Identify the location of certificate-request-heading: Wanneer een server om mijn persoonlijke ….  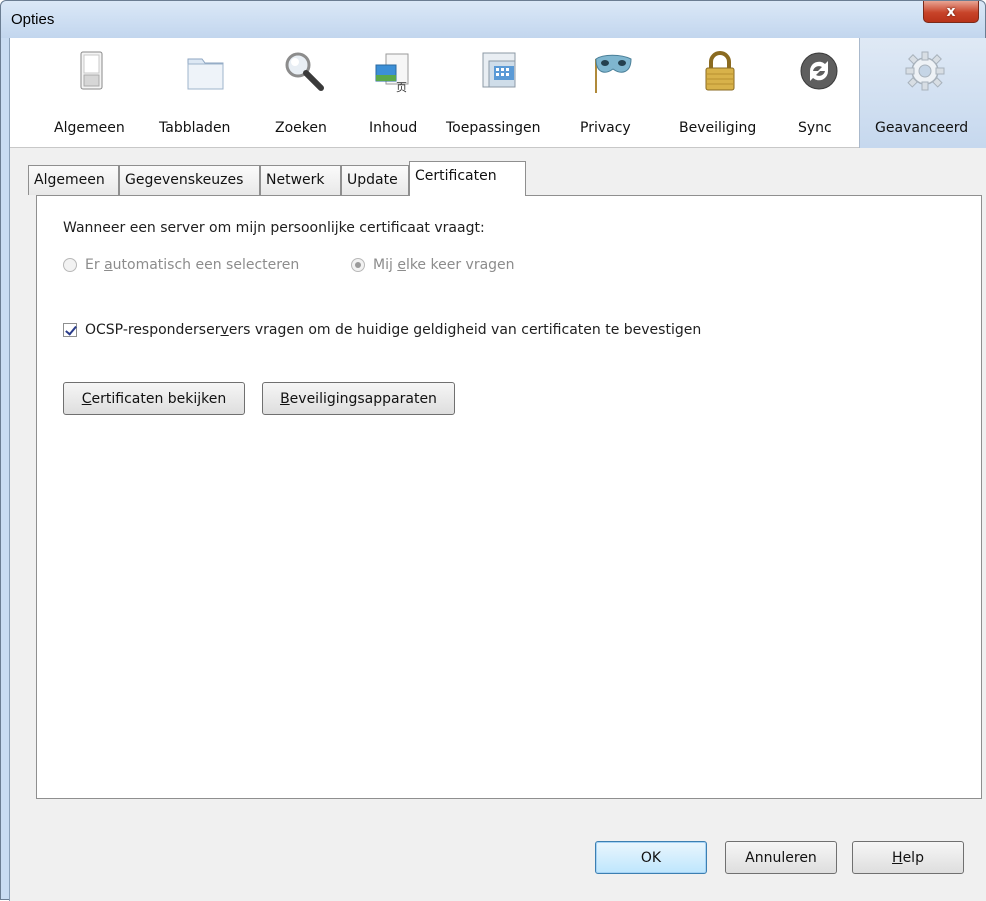
(274, 228).